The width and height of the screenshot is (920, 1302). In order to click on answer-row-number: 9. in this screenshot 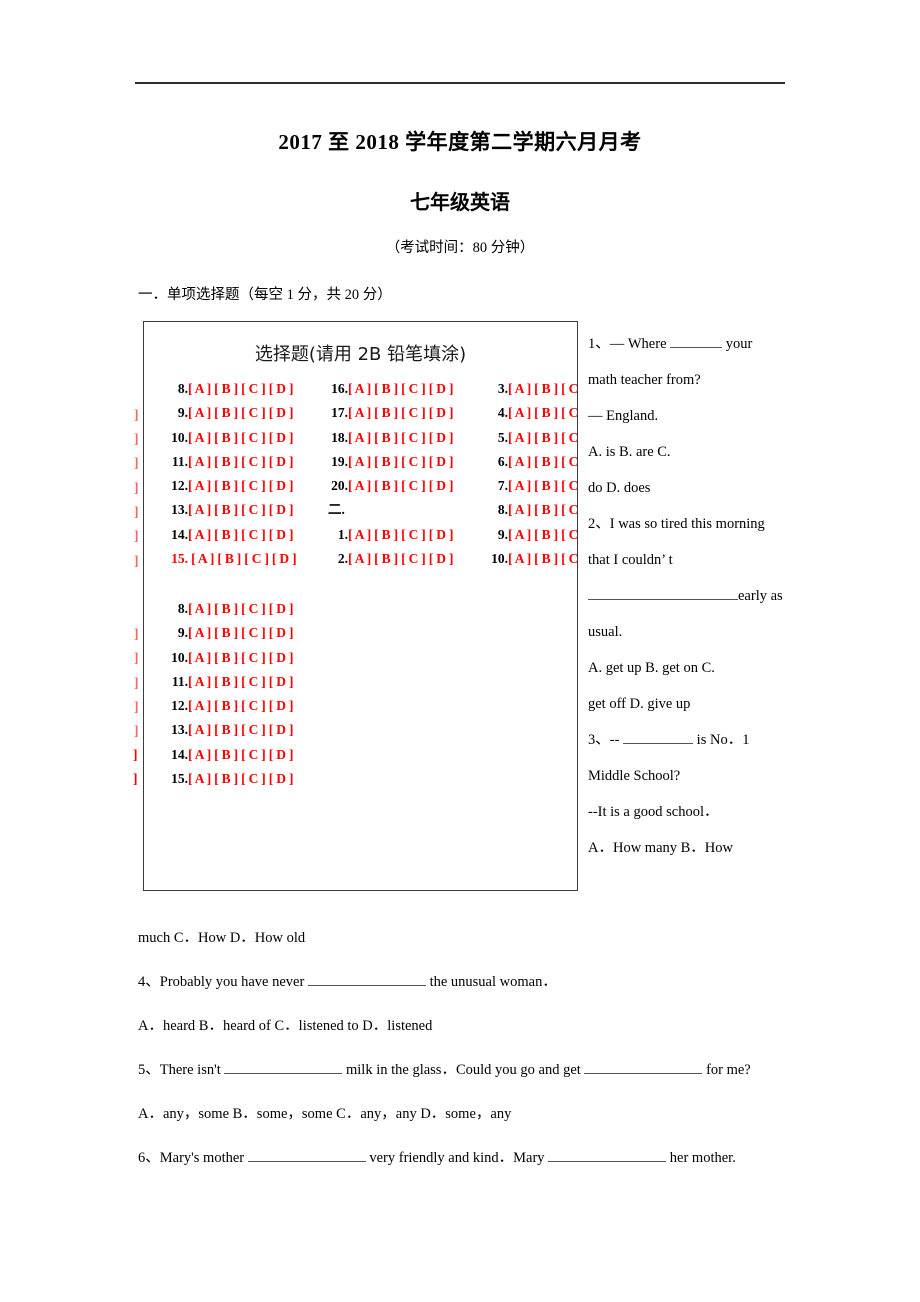, I will do `click(182, 633)`.